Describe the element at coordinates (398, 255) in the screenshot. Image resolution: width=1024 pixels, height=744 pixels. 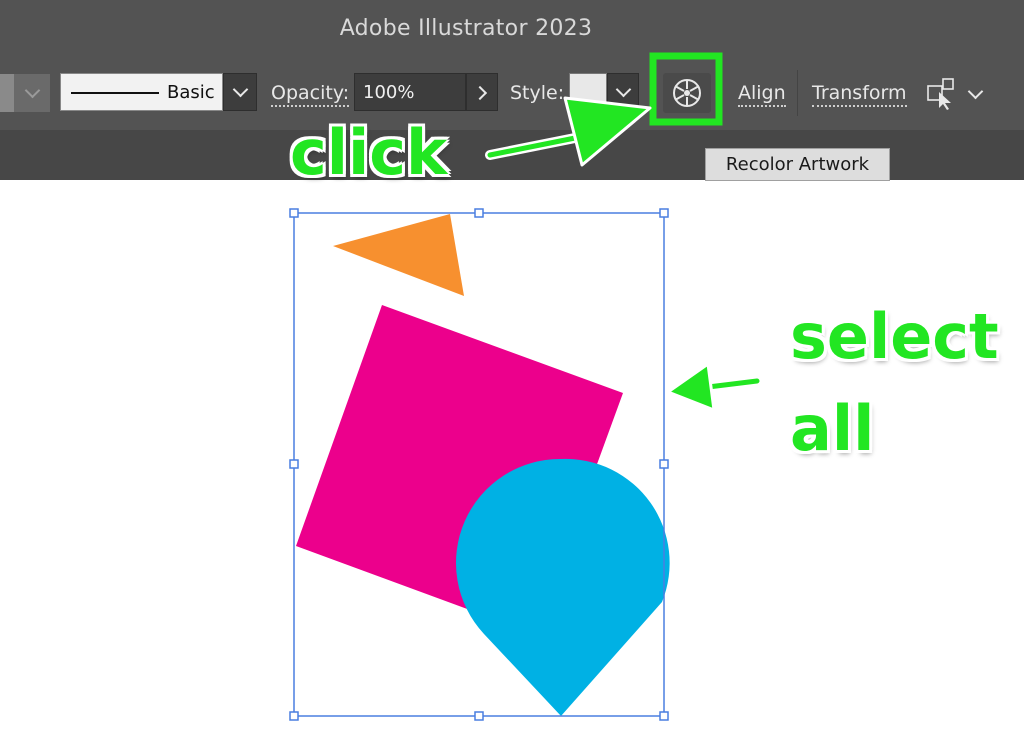
I see `orange-triangle` at that location.